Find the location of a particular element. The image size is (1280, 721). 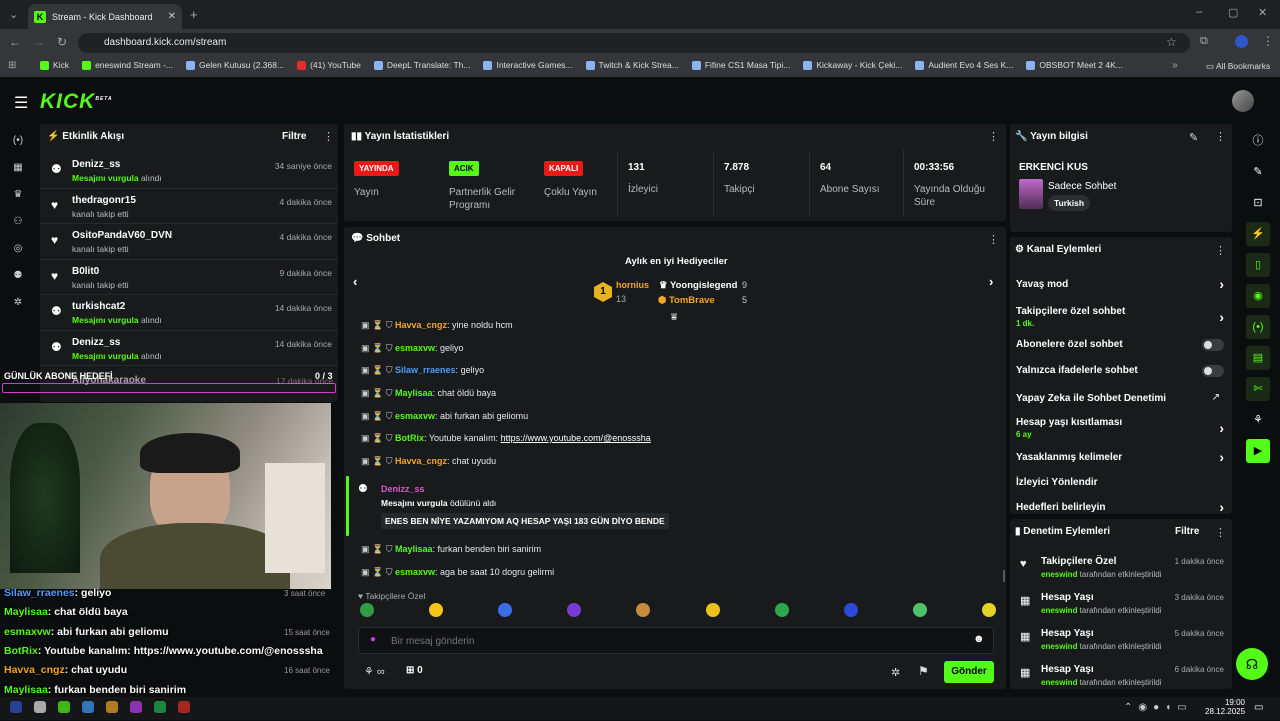

chat-username: Maylisaa is located at coordinates (414, 549).